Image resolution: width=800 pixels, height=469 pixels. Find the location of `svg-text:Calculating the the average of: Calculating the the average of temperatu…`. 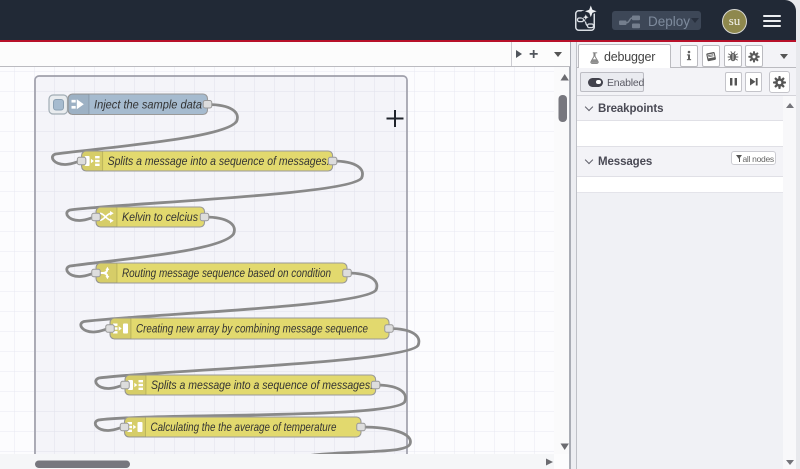

svg-text:Calculating the the average of: Calculating the the average of temperatu… is located at coordinates (244, 427).